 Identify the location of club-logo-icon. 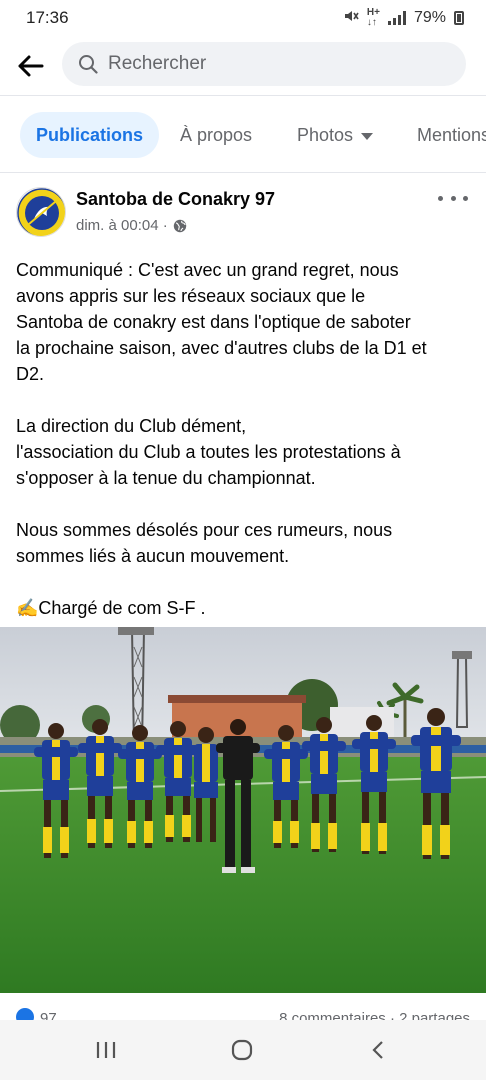
(41, 212).